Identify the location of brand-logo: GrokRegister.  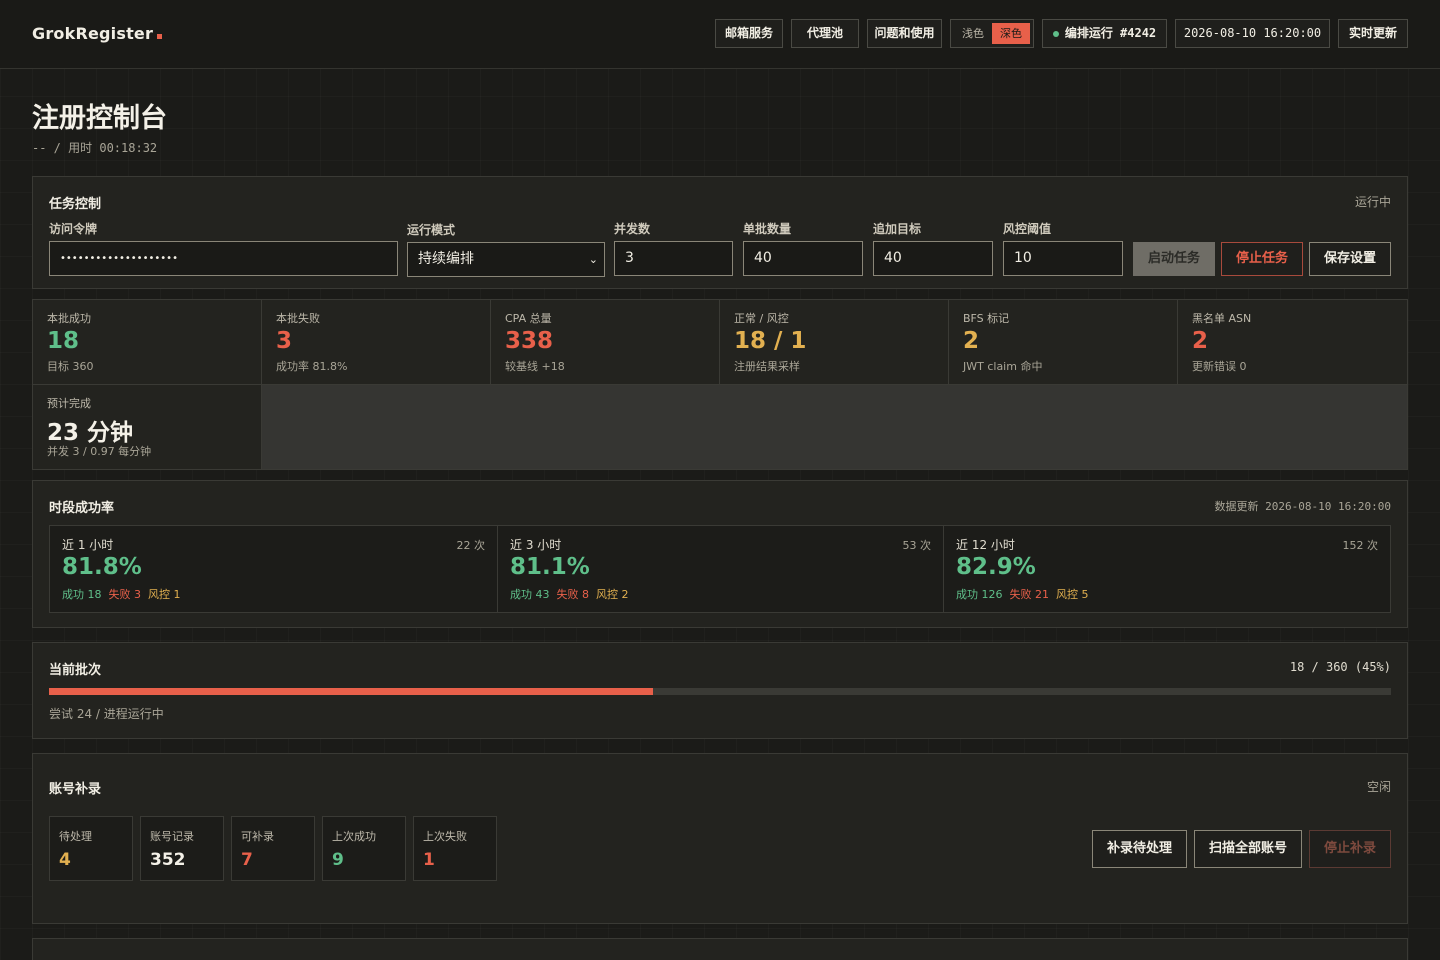
(97, 33).